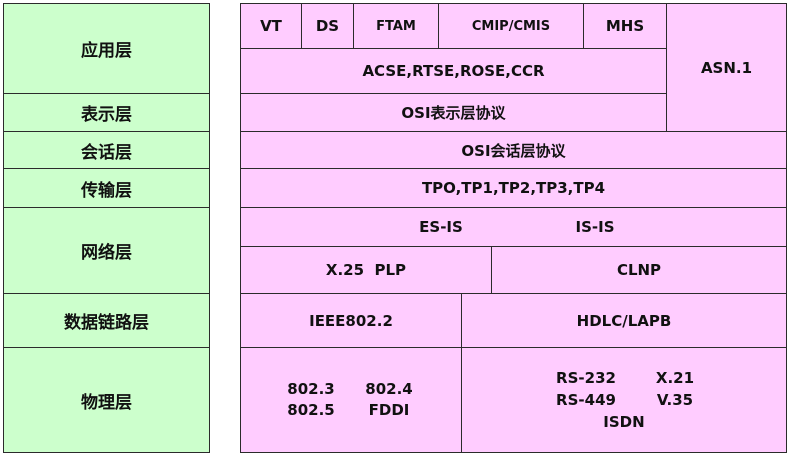 Image resolution: width=791 pixels, height=457 pixels. I want to click on proto-x21: X.21, so click(675, 378).